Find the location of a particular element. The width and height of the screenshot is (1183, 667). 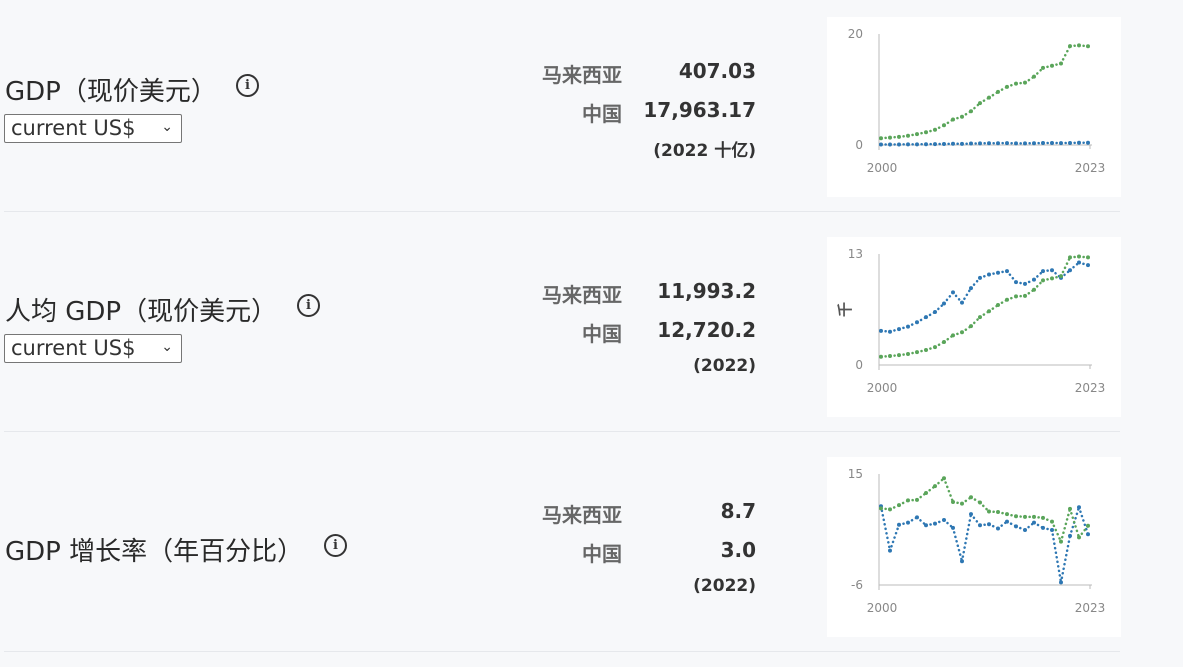

sparkline-chart-gdp-growth: -6 15 2000 2023 is located at coordinates (974, 547).